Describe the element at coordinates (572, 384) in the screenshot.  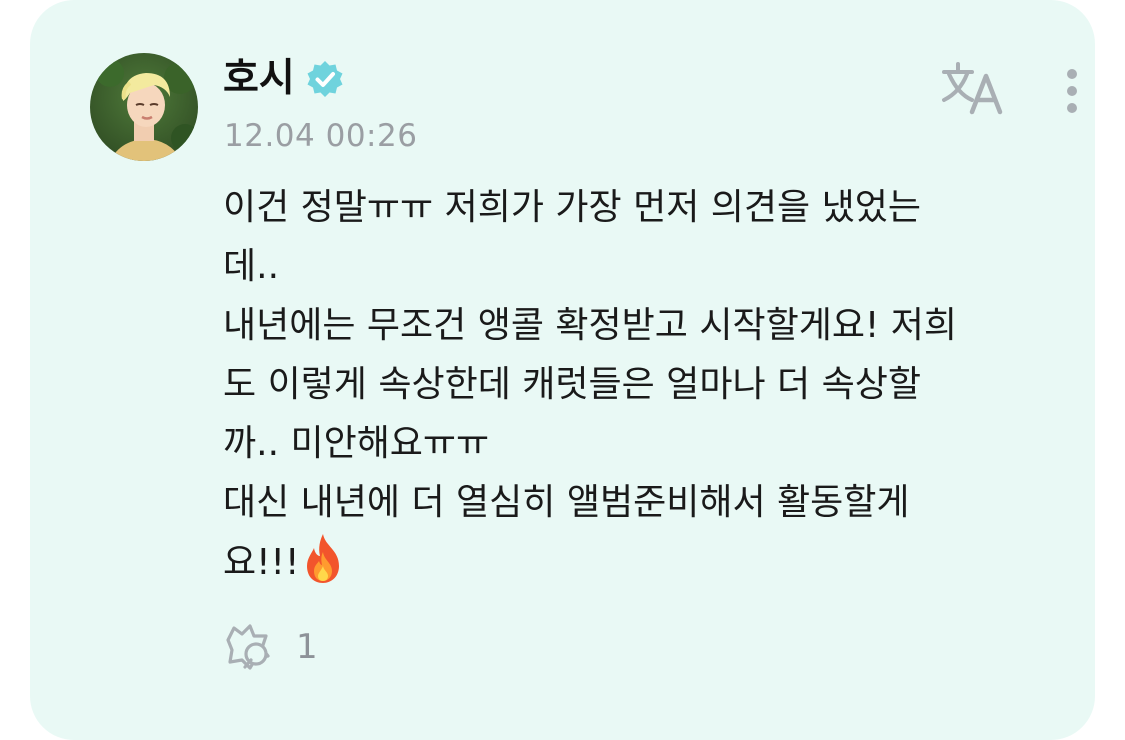
I see `body-line: 도 이렇게 속상한데 캐럿들은 얼마나 더 속상할` at that location.